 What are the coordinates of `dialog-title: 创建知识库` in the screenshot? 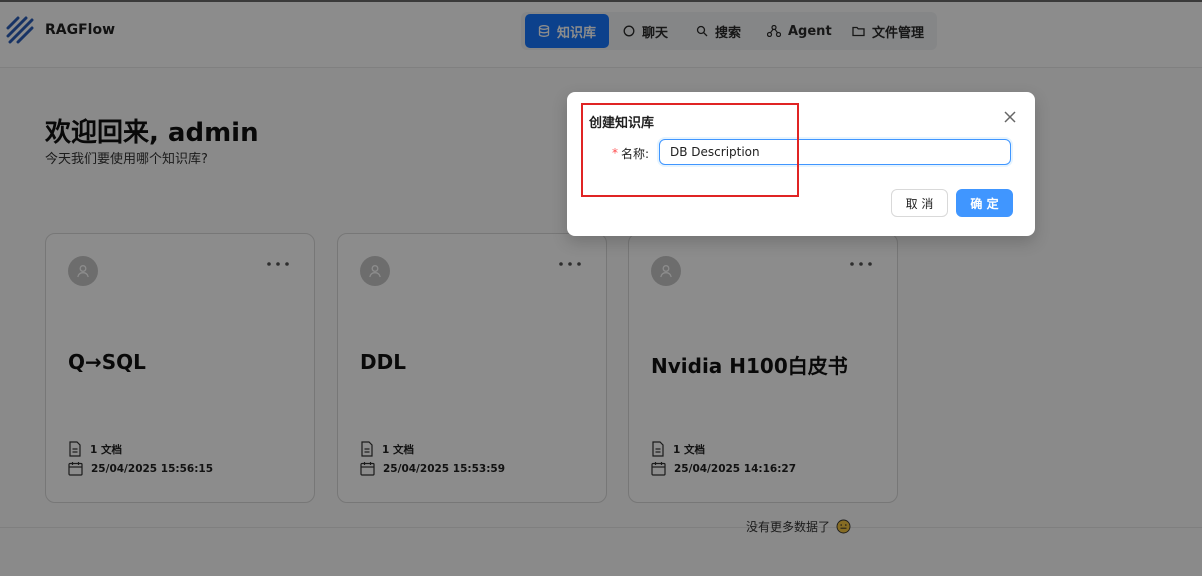 It's located at (622, 123).